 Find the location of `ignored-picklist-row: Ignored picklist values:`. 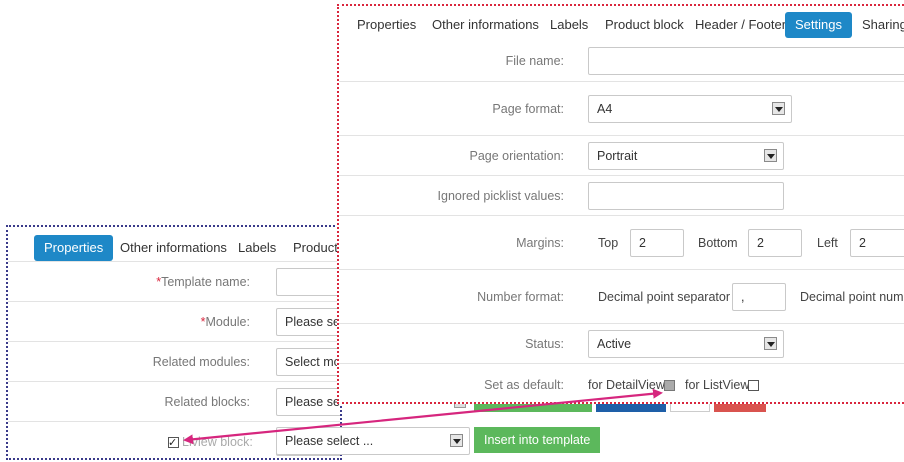

ignored-picklist-row: Ignored picklist values: is located at coordinates (621, 195).